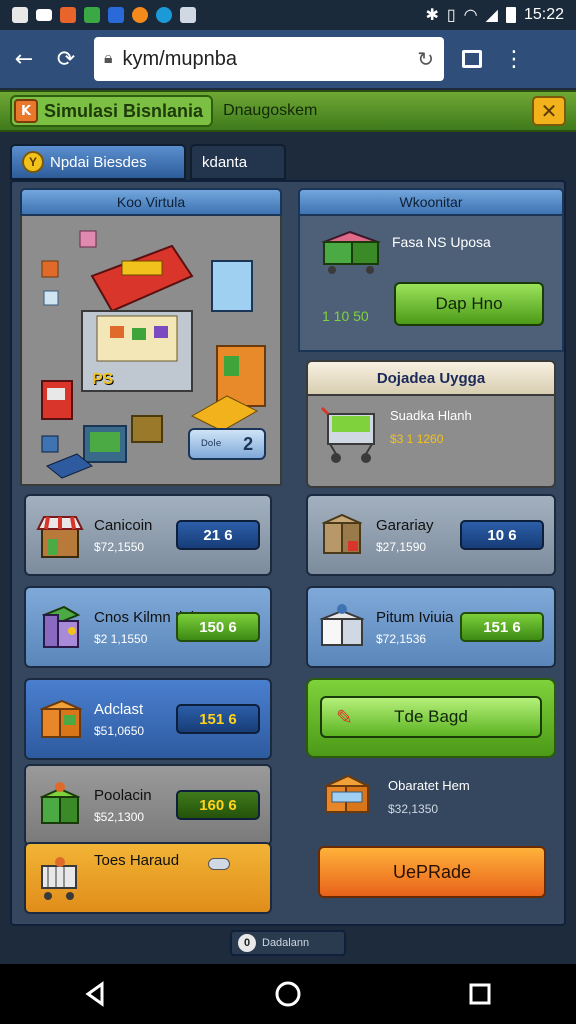  I want to click on game-title-bar: K Simulasi Bisnlania Dnaugoskem ✕, so click(288, 111).